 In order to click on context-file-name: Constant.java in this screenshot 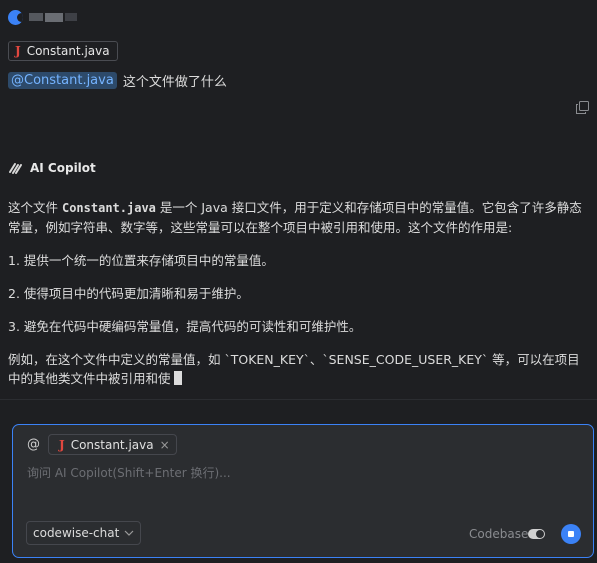, I will do `click(112, 444)`.